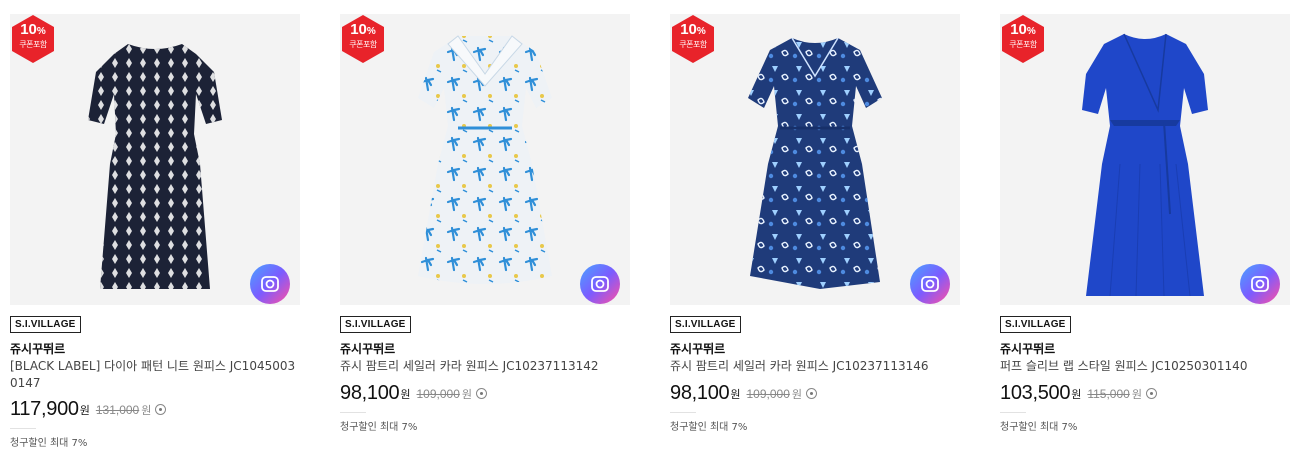  What do you see at coordinates (1035, 393) in the screenshot?
I see `sale-price: 103,500` at bounding box center [1035, 393].